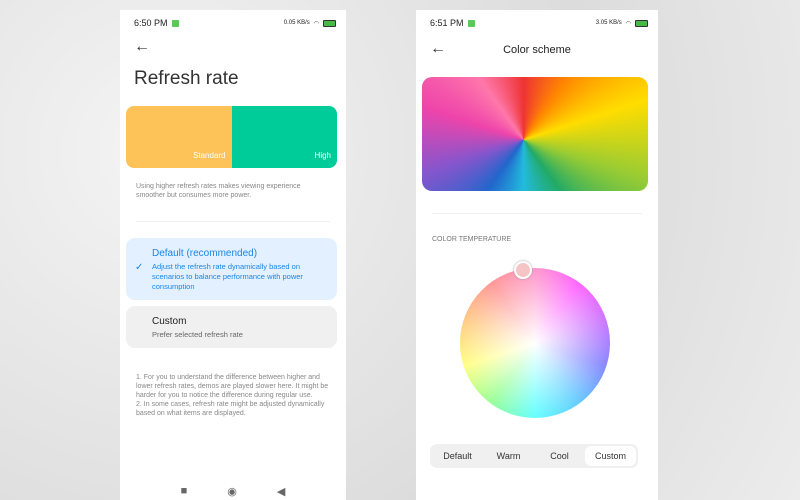 The image size is (800, 500). Describe the element at coordinates (457, 456) in the screenshot. I see `mode-default: Default` at that location.